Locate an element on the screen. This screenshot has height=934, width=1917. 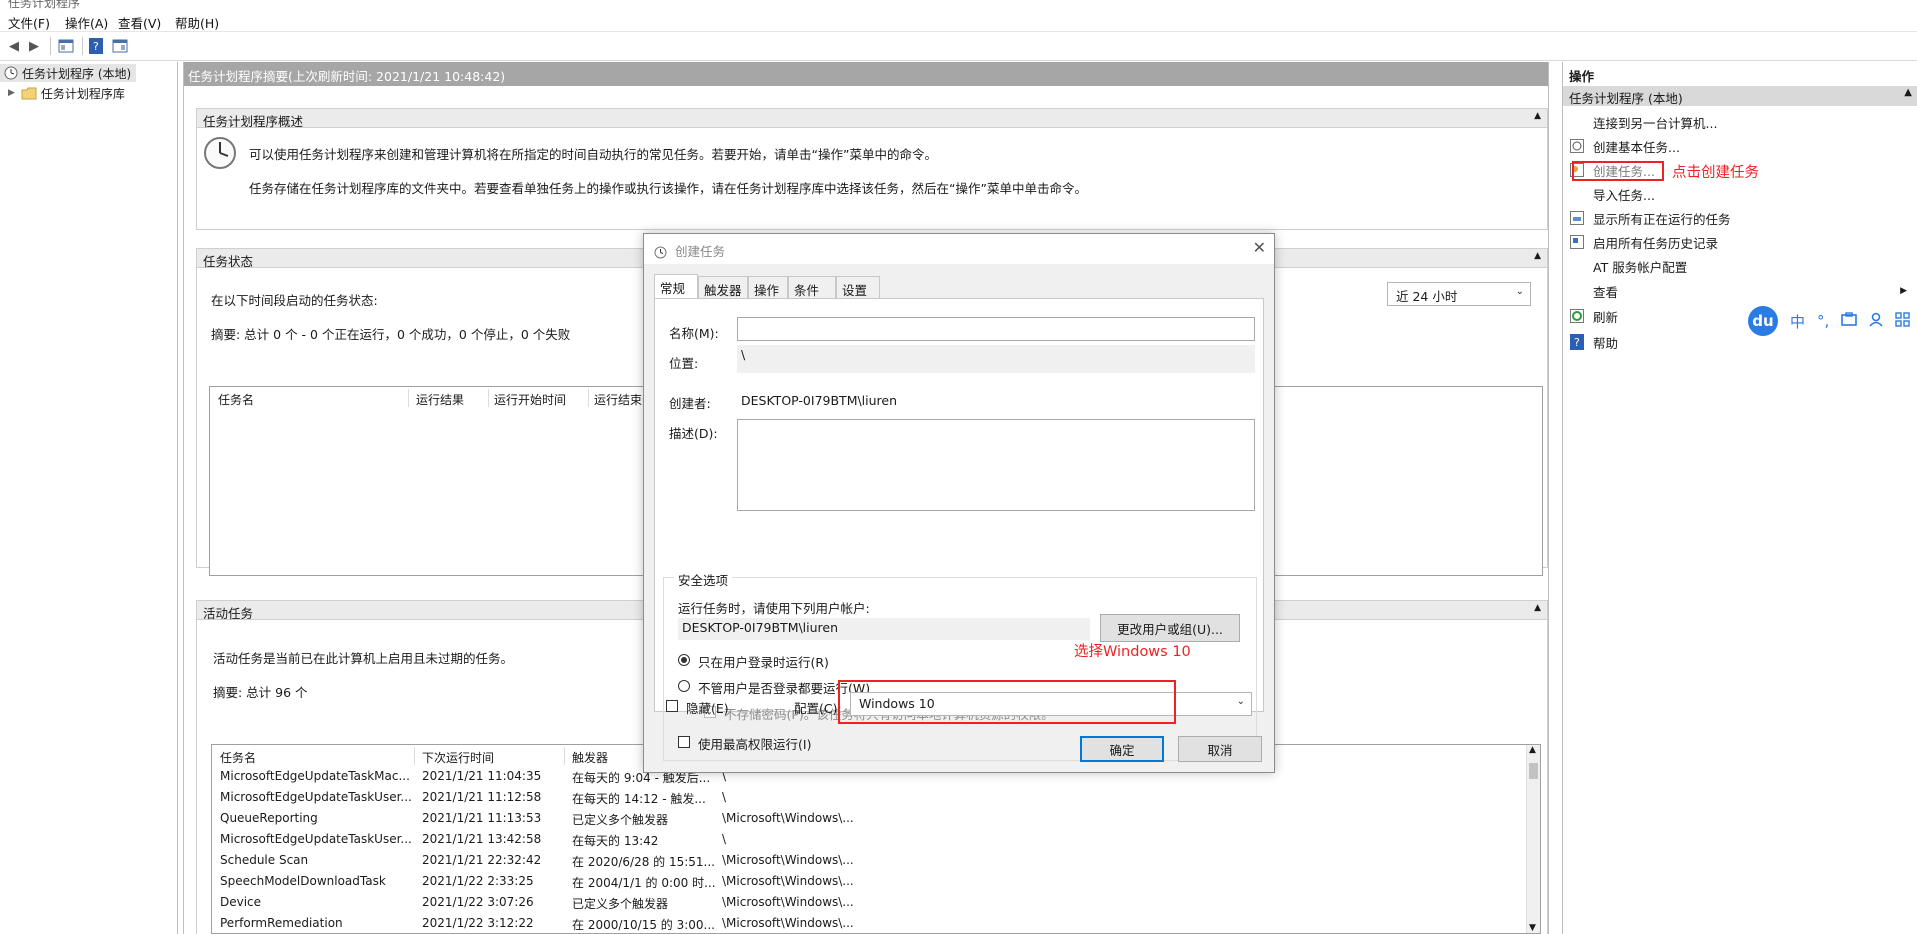
table-cell: 2021/1/22 3:07:26 is located at coordinates (478, 902).